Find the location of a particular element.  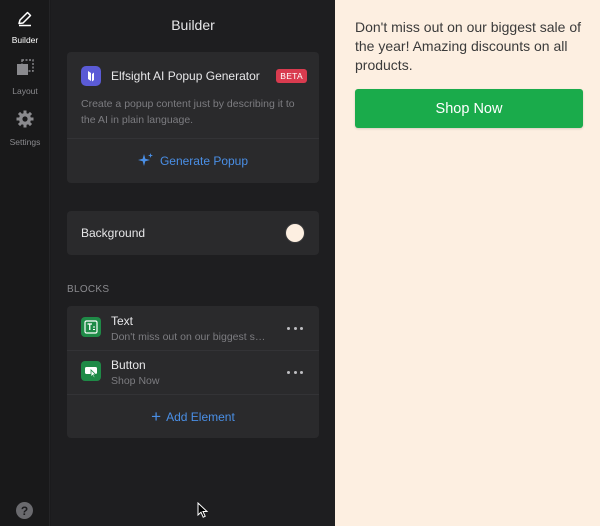

rail-item-label: Settings is located at coordinates (25, 142).